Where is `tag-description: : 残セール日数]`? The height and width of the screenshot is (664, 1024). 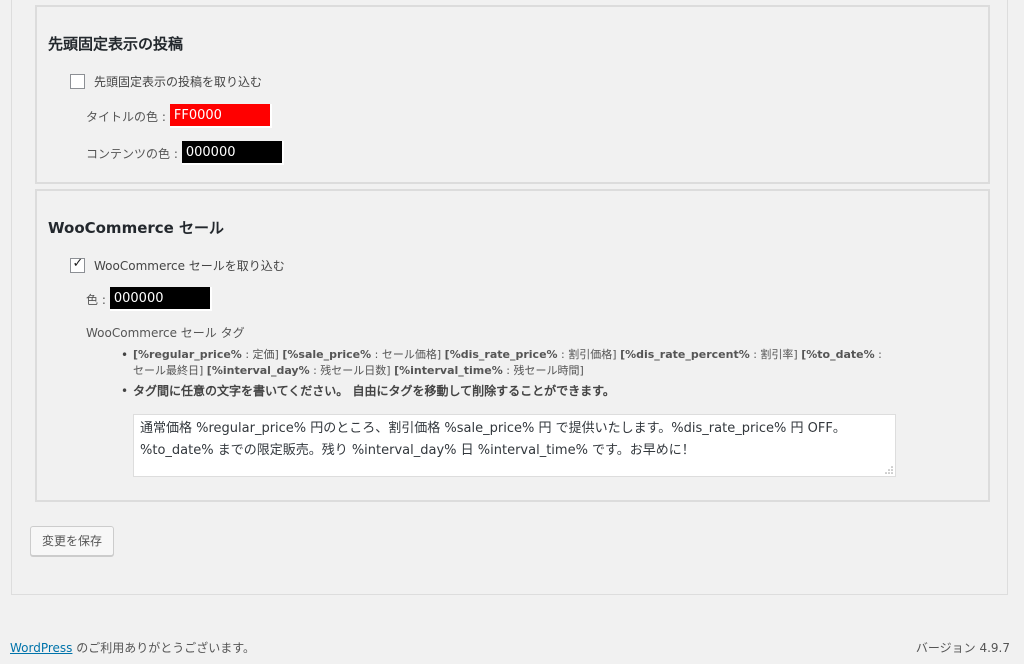
tag-description: : 残セール日数] is located at coordinates (352, 370).